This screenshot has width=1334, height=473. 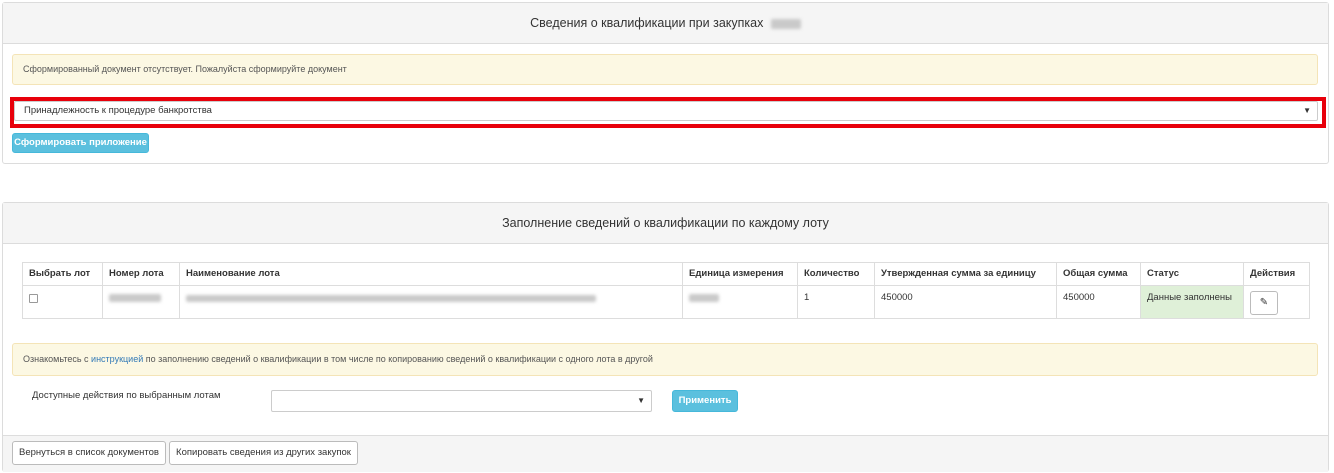 I want to click on lot-name-cell, so click(x=431, y=302).